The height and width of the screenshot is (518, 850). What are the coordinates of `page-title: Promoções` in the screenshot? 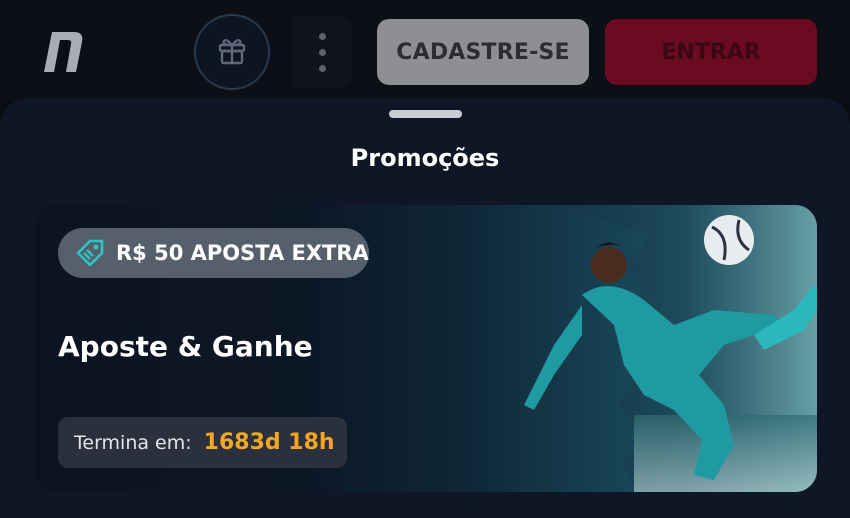 It's located at (425, 158).